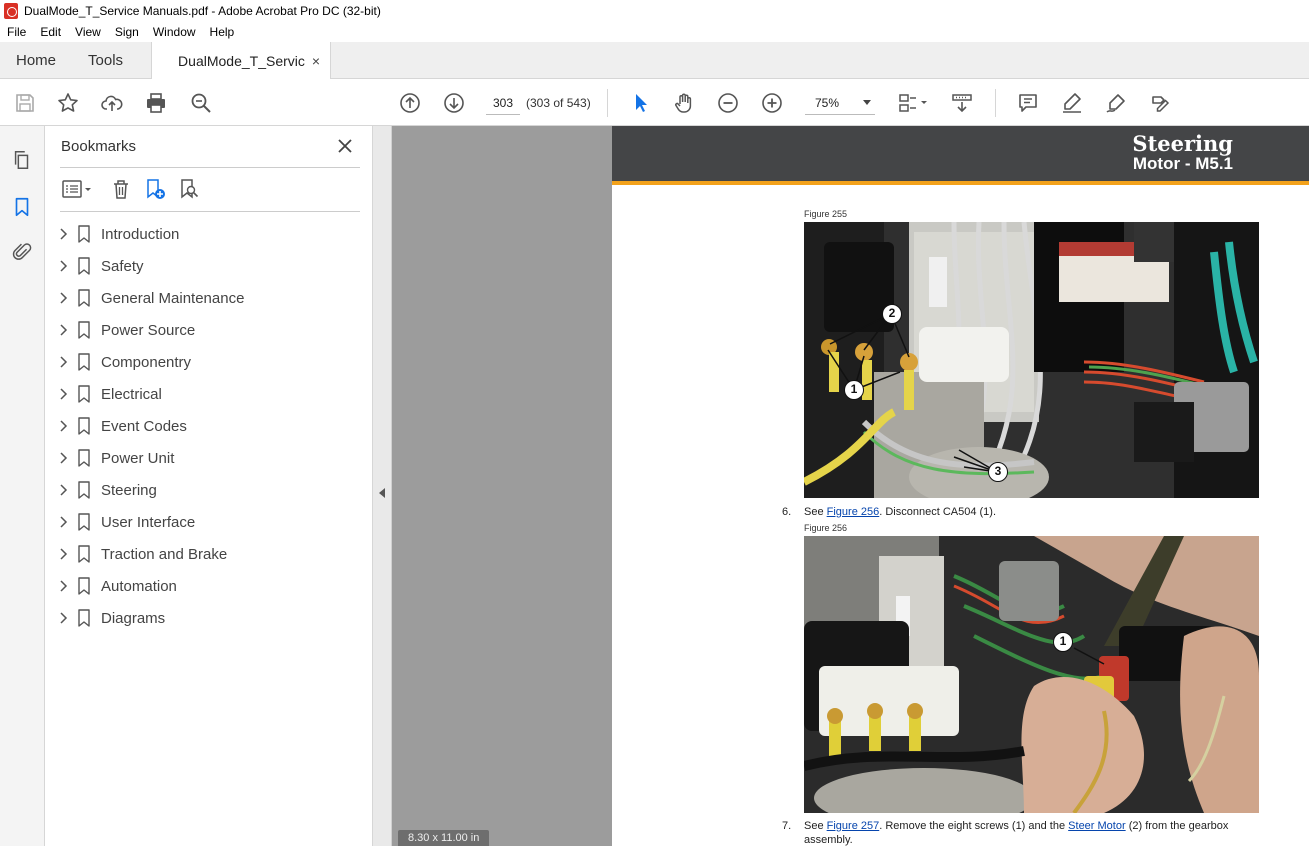 This screenshot has width=1309, height=846. I want to click on bookmark-item-event-codes: Event Codes, so click(212, 426).